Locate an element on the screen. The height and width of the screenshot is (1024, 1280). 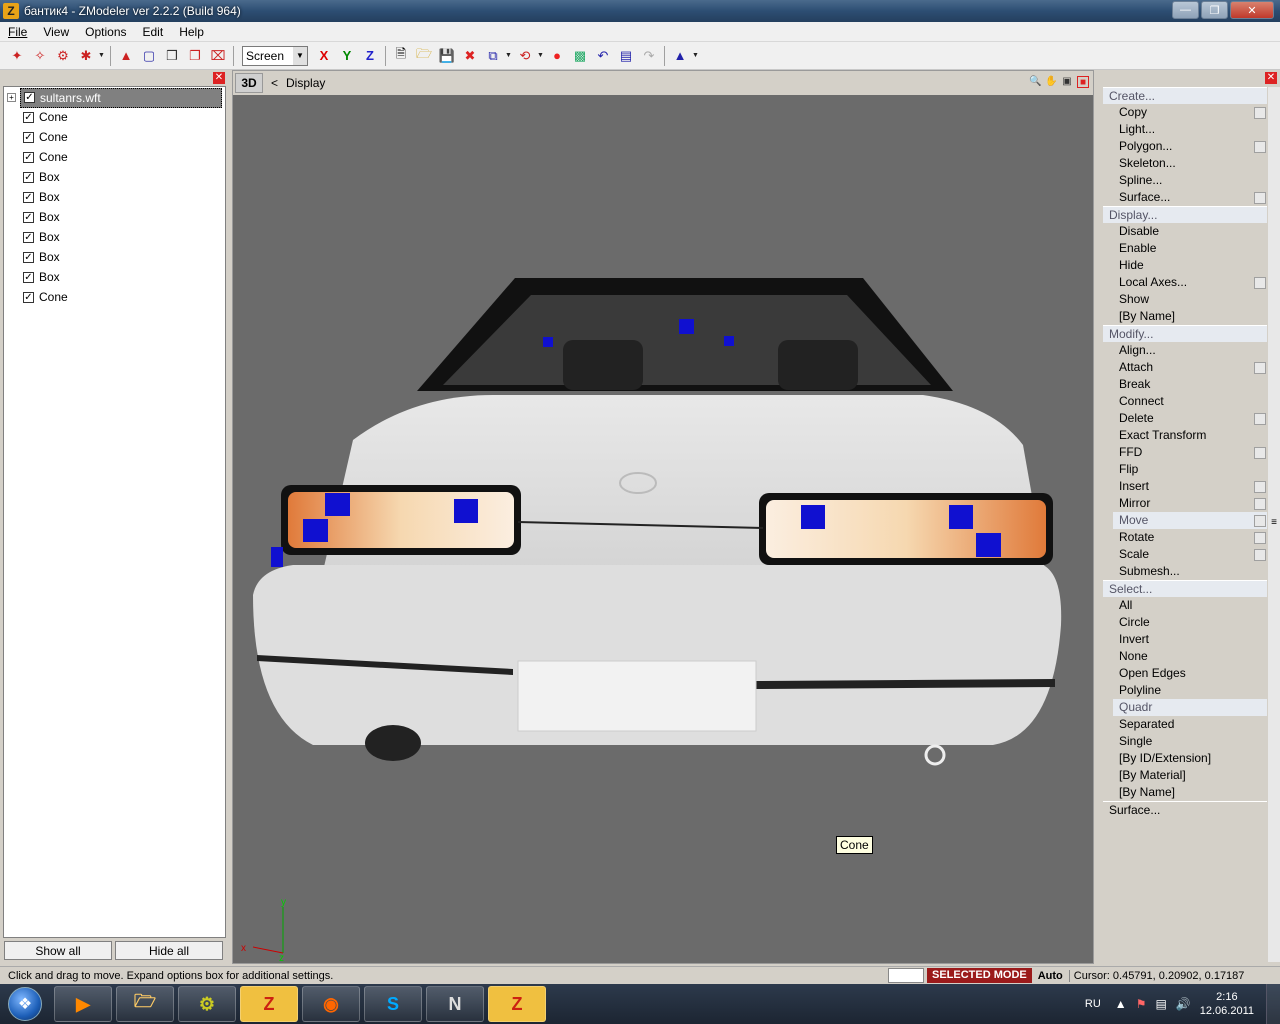
notepad-app-icon: N is located at coordinates (455, 1004).